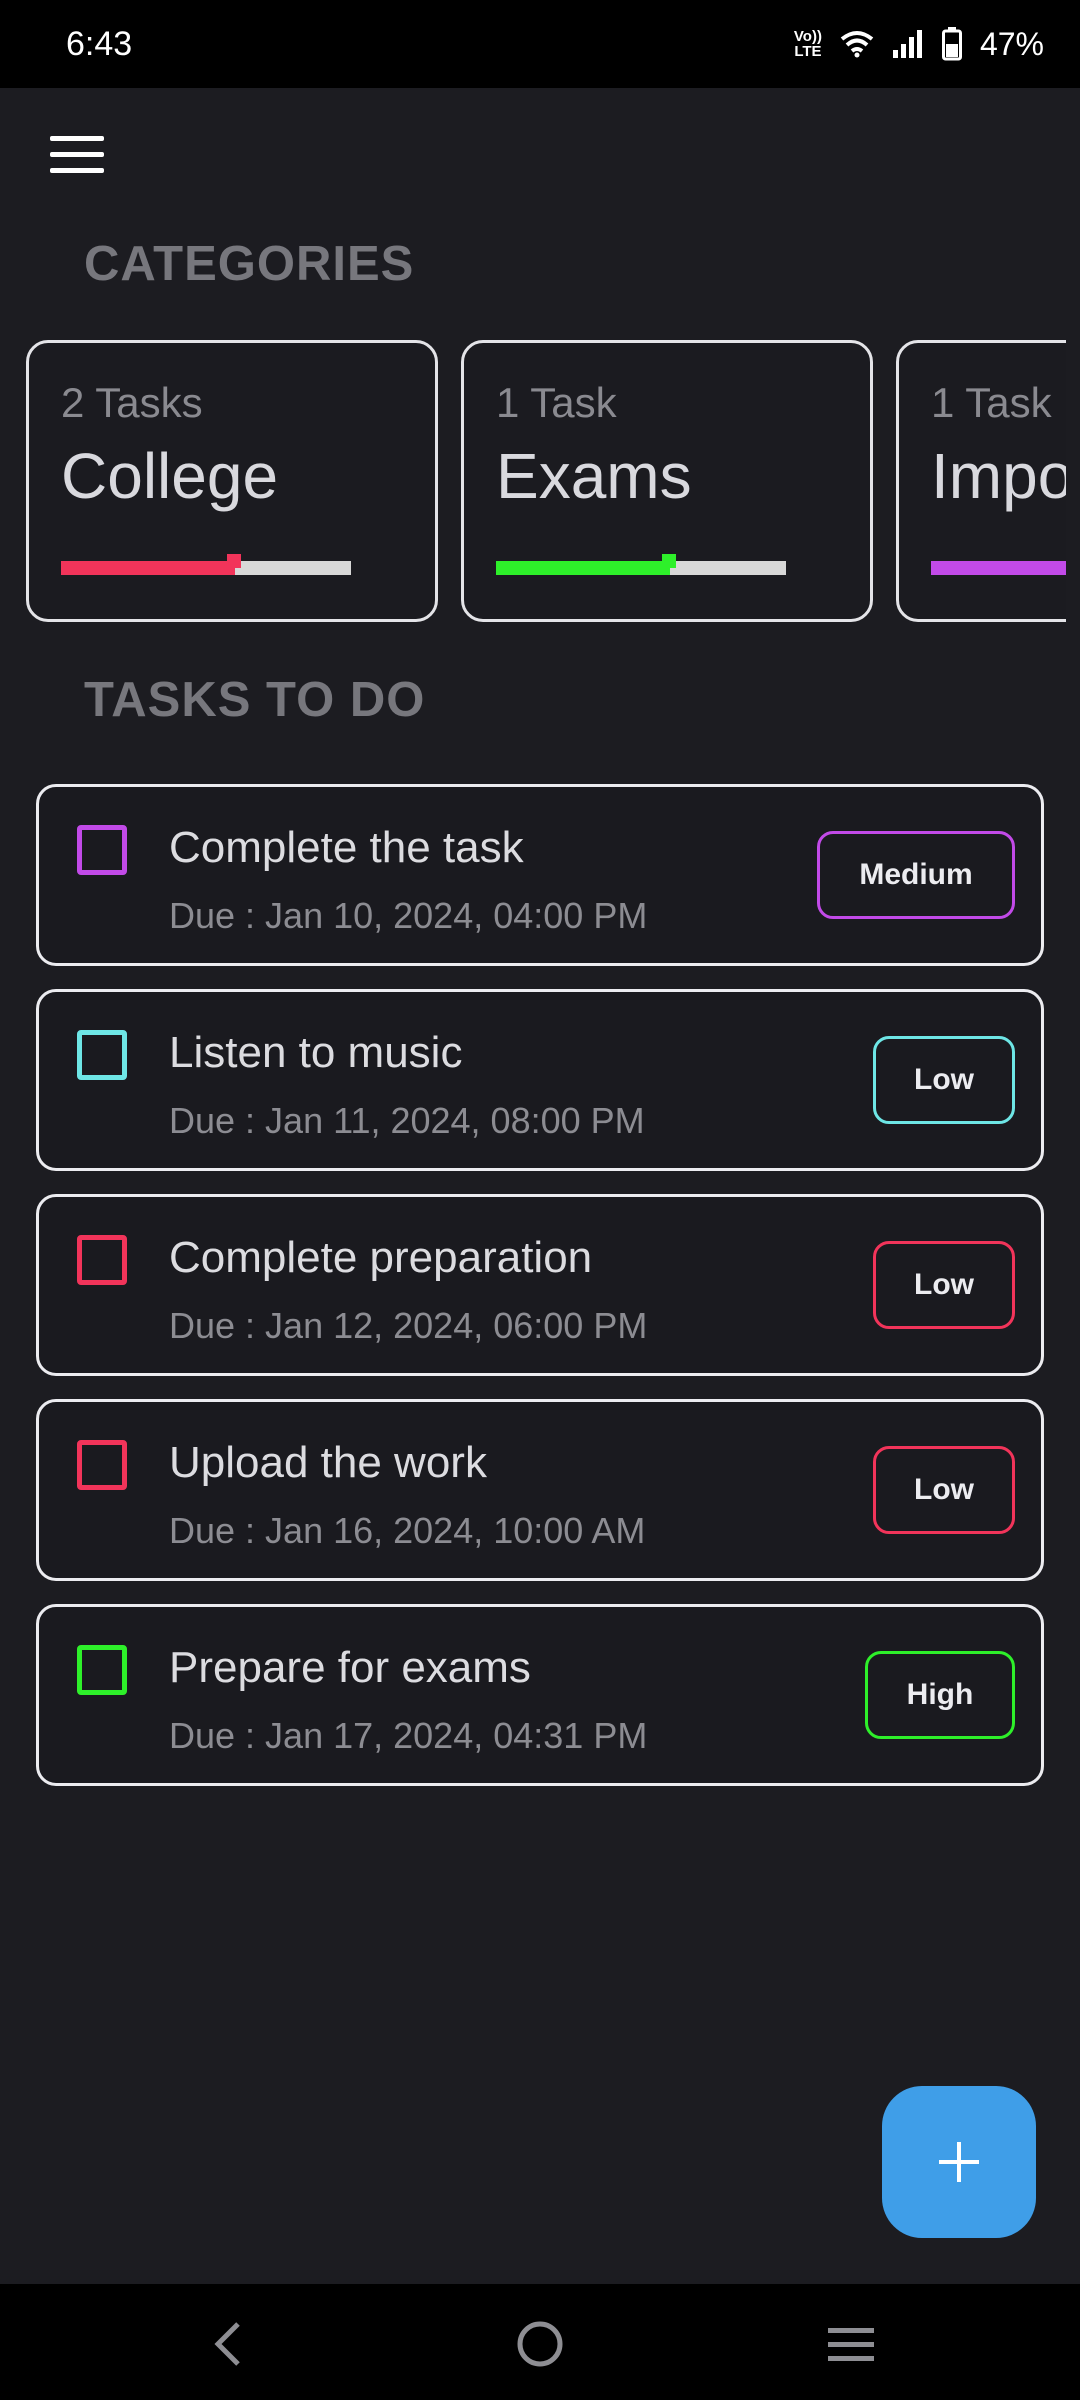  I want to click on home-icon, so click(540, 2344).